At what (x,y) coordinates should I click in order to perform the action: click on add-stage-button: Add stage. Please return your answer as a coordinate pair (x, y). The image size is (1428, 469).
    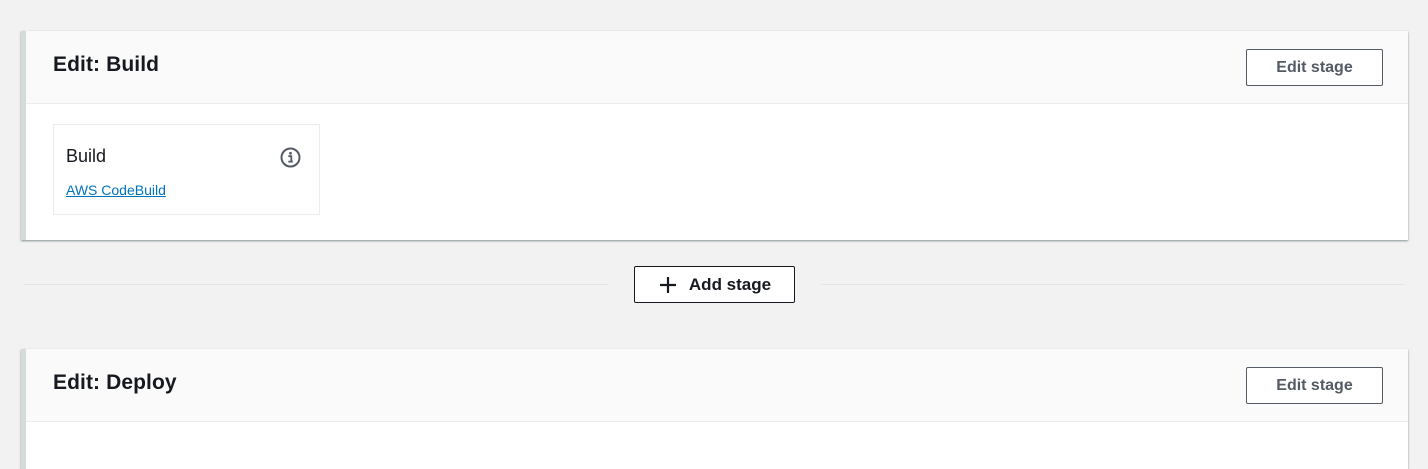
    Looking at the image, I should click on (714, 284).